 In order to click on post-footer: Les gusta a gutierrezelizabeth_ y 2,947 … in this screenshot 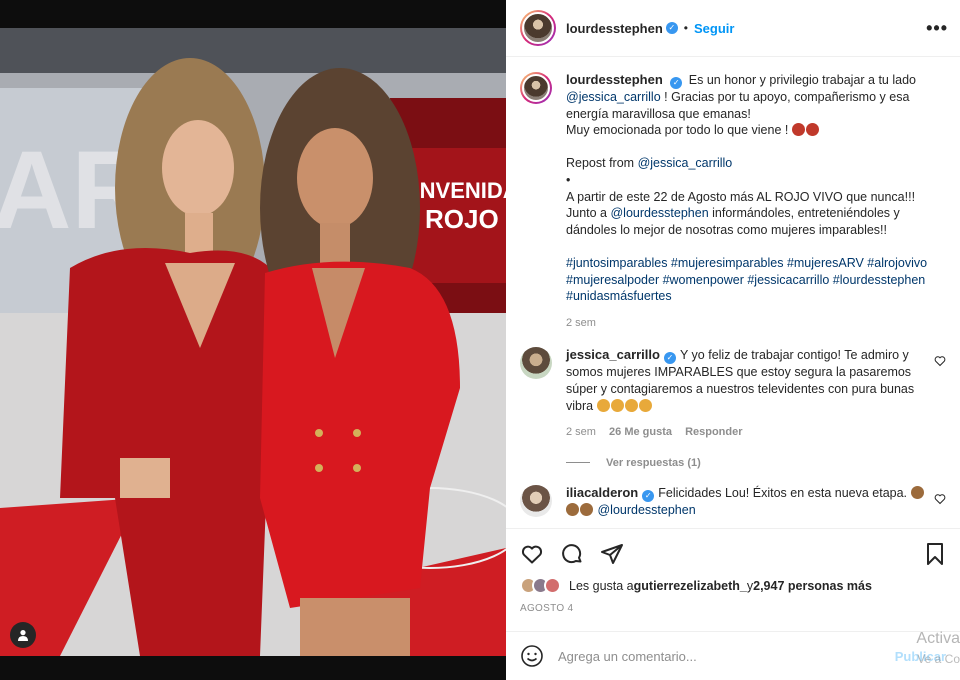, I will do `click(733, 571)`.